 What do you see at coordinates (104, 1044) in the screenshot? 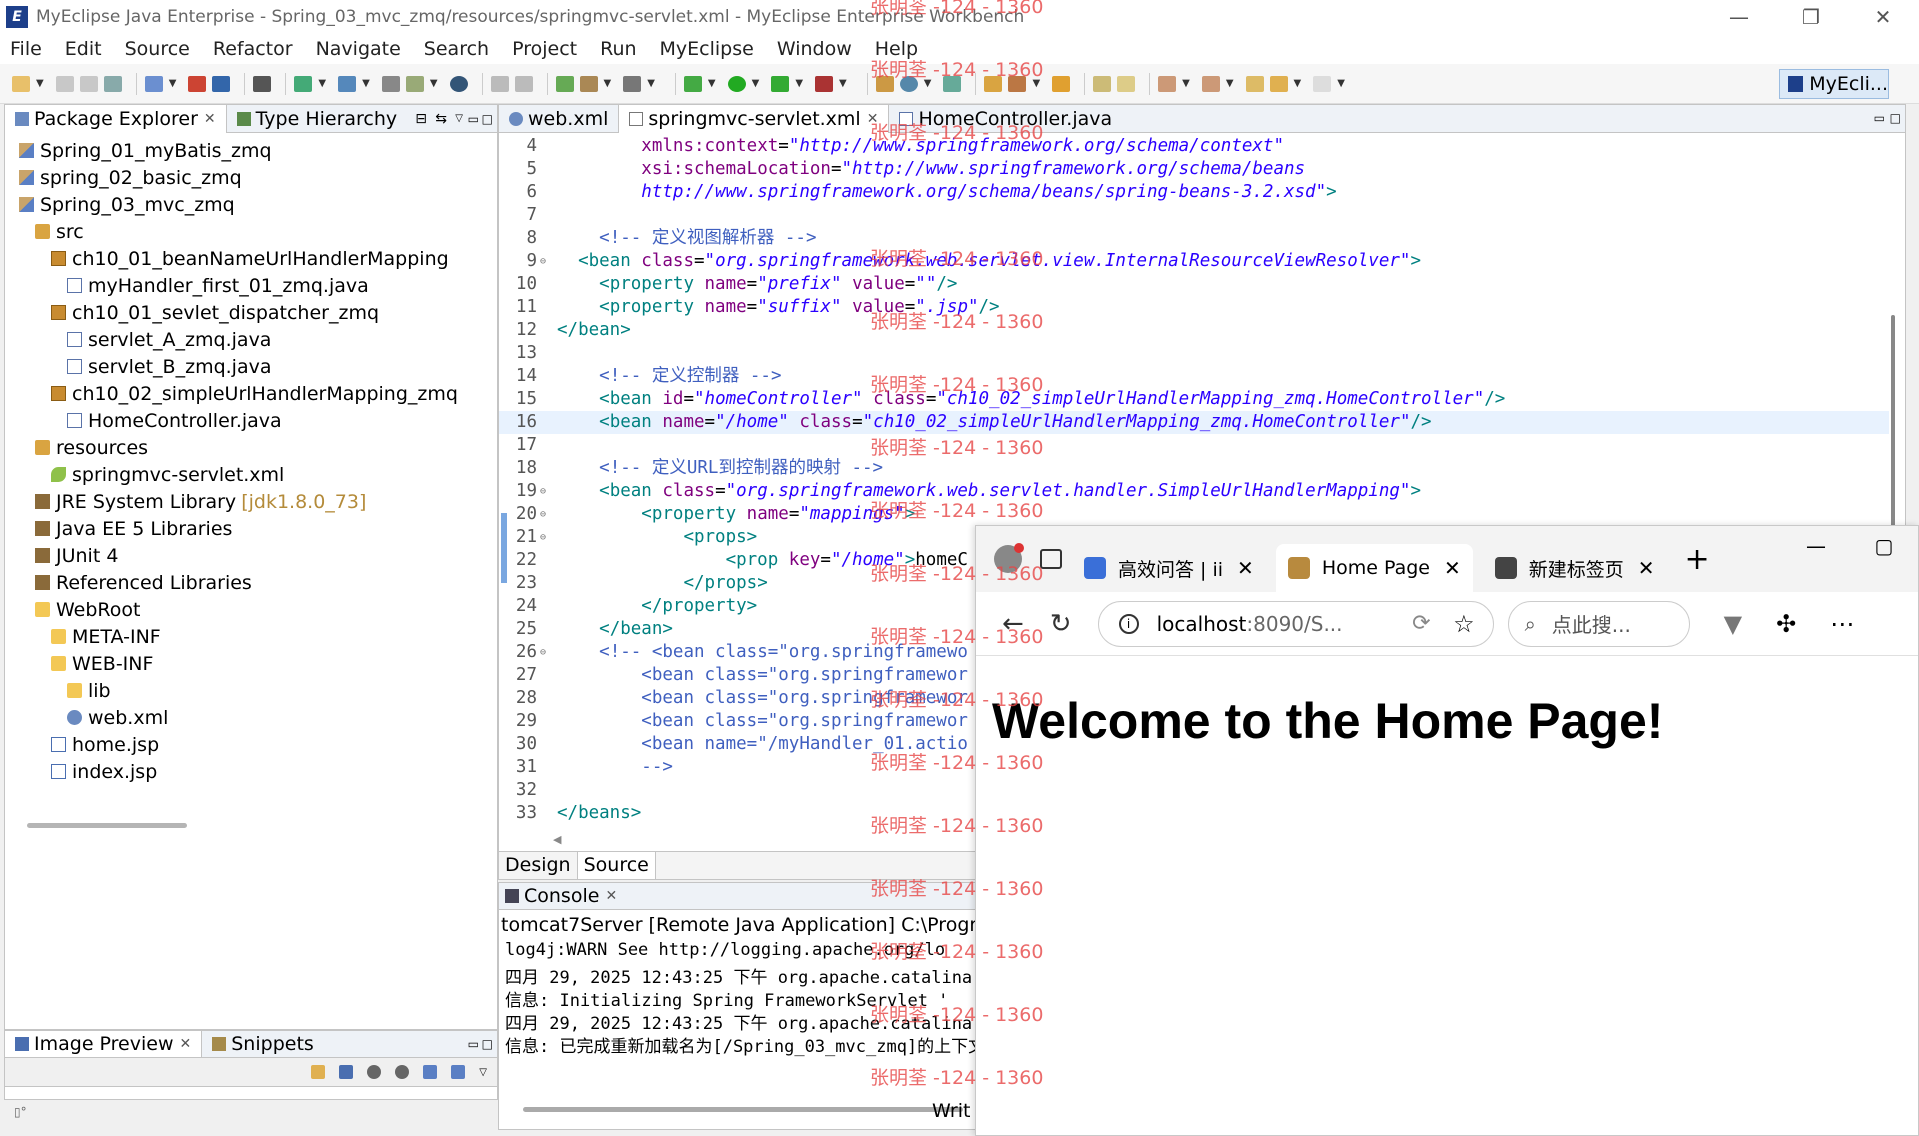
I see `tab-image-preview: Image Preview ✕` at bounding box center [104, 1044].